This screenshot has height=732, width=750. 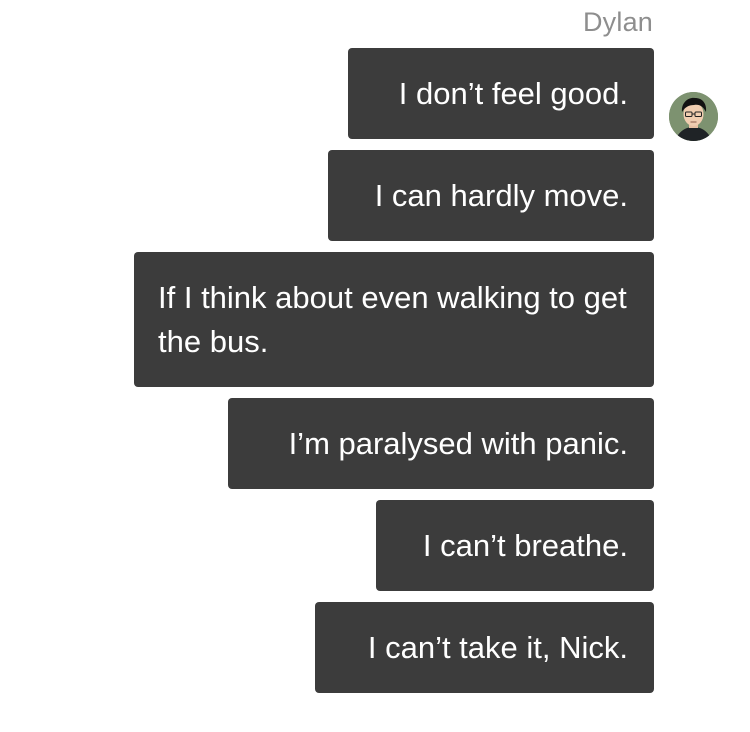 I want to click on message-bubble: I don’t feel good., so click(x=501, y=93).